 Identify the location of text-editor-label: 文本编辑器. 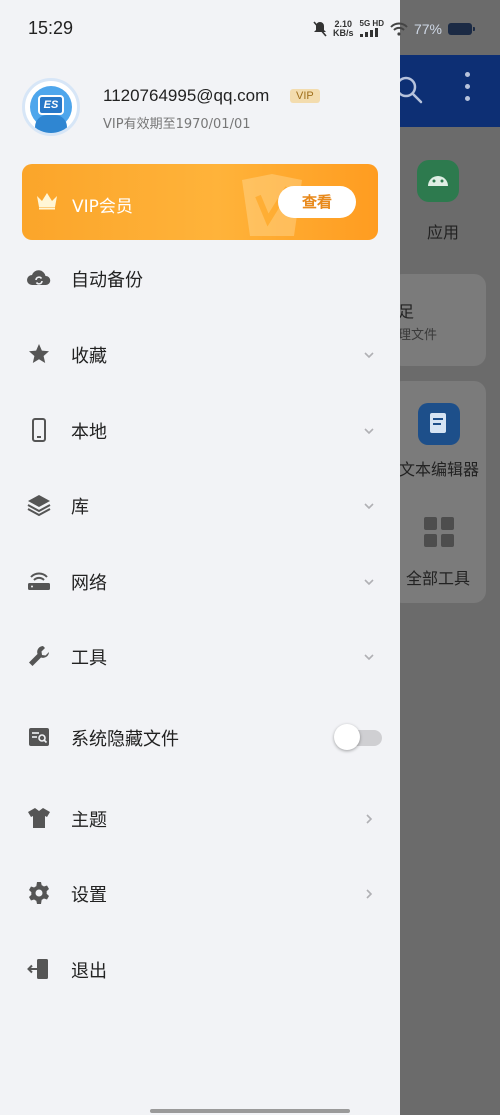
(439, 468).